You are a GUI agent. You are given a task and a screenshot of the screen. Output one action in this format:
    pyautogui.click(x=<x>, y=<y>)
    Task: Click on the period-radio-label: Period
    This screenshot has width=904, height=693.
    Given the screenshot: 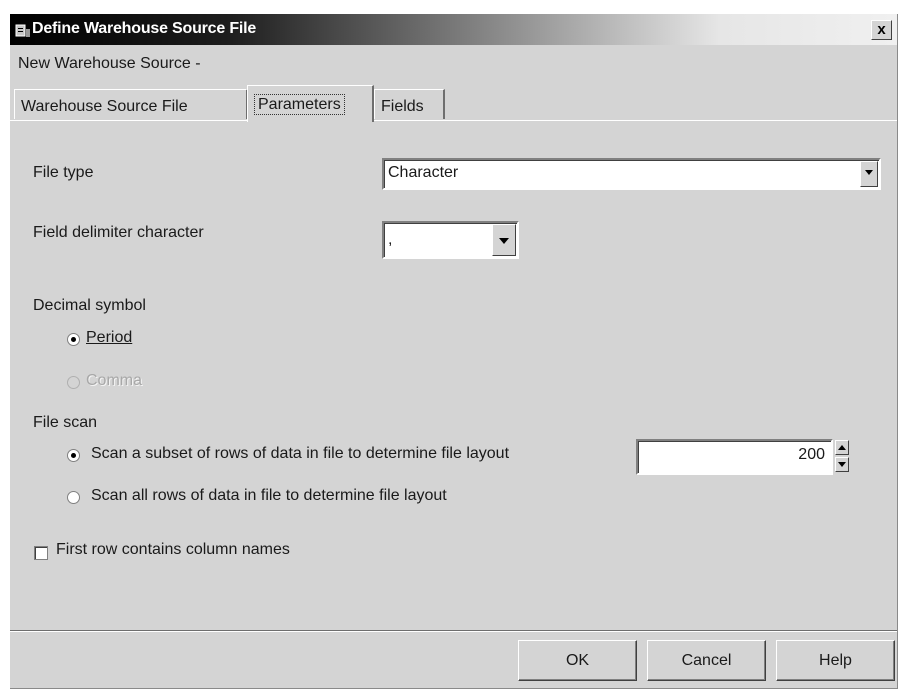 What is the action you would take?
    pyautogui.click(x=109, y=338)
    